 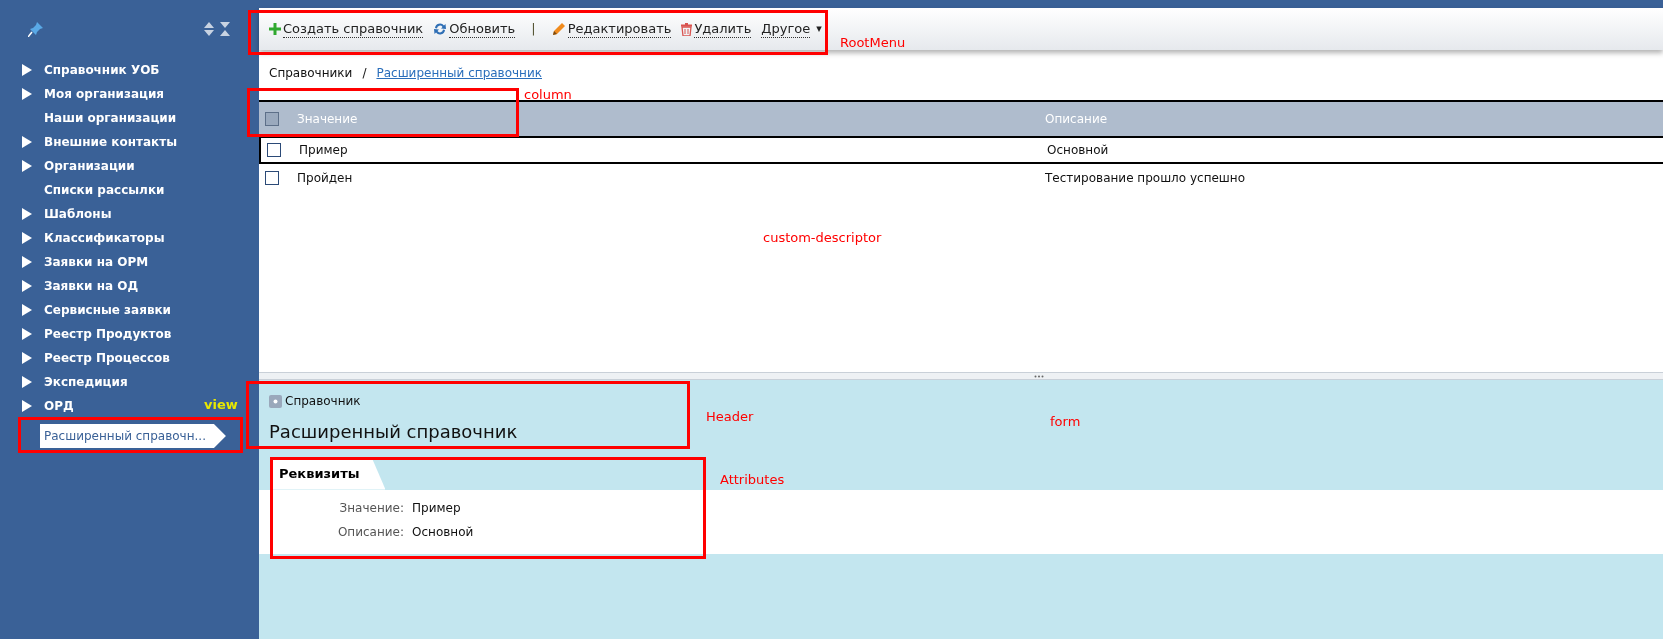 What do you see at coordinates (59, 406) in the screenshot?
I see `sidebar-item: ОРД` at bounding box center [59, 406].